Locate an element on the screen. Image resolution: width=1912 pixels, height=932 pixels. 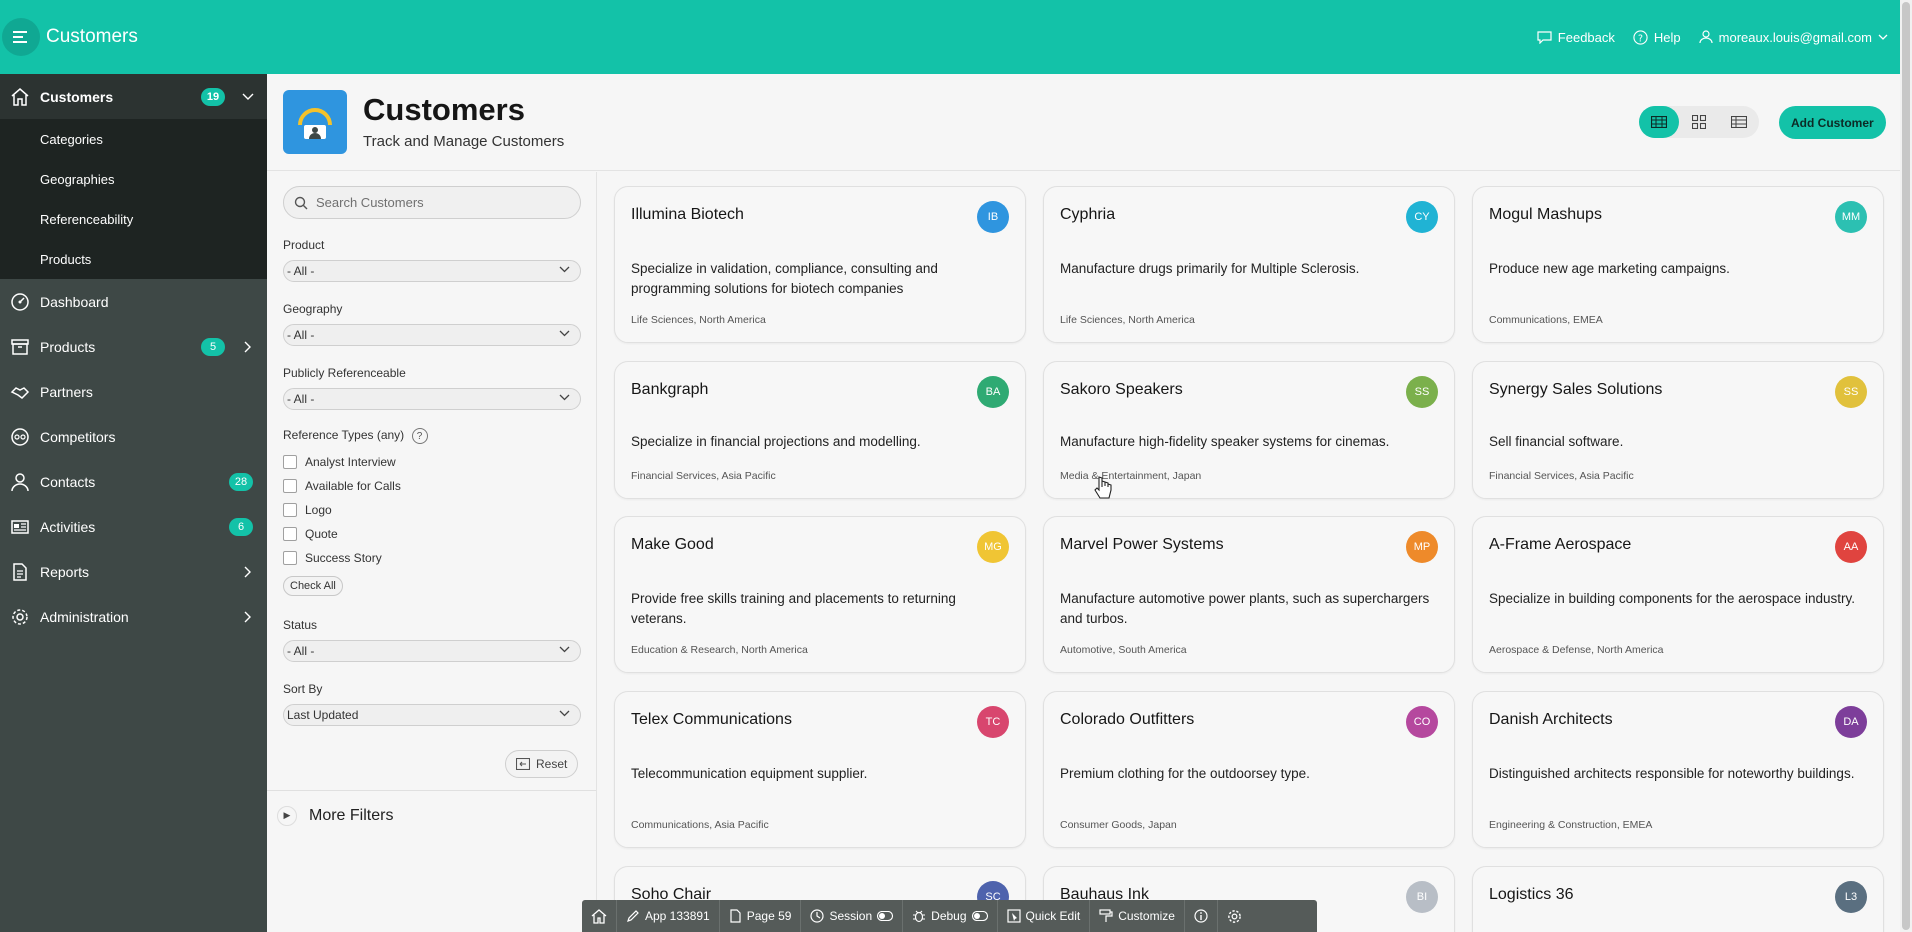
customer-name: Colorado Outfitters is located at coordinates (1127, 720).